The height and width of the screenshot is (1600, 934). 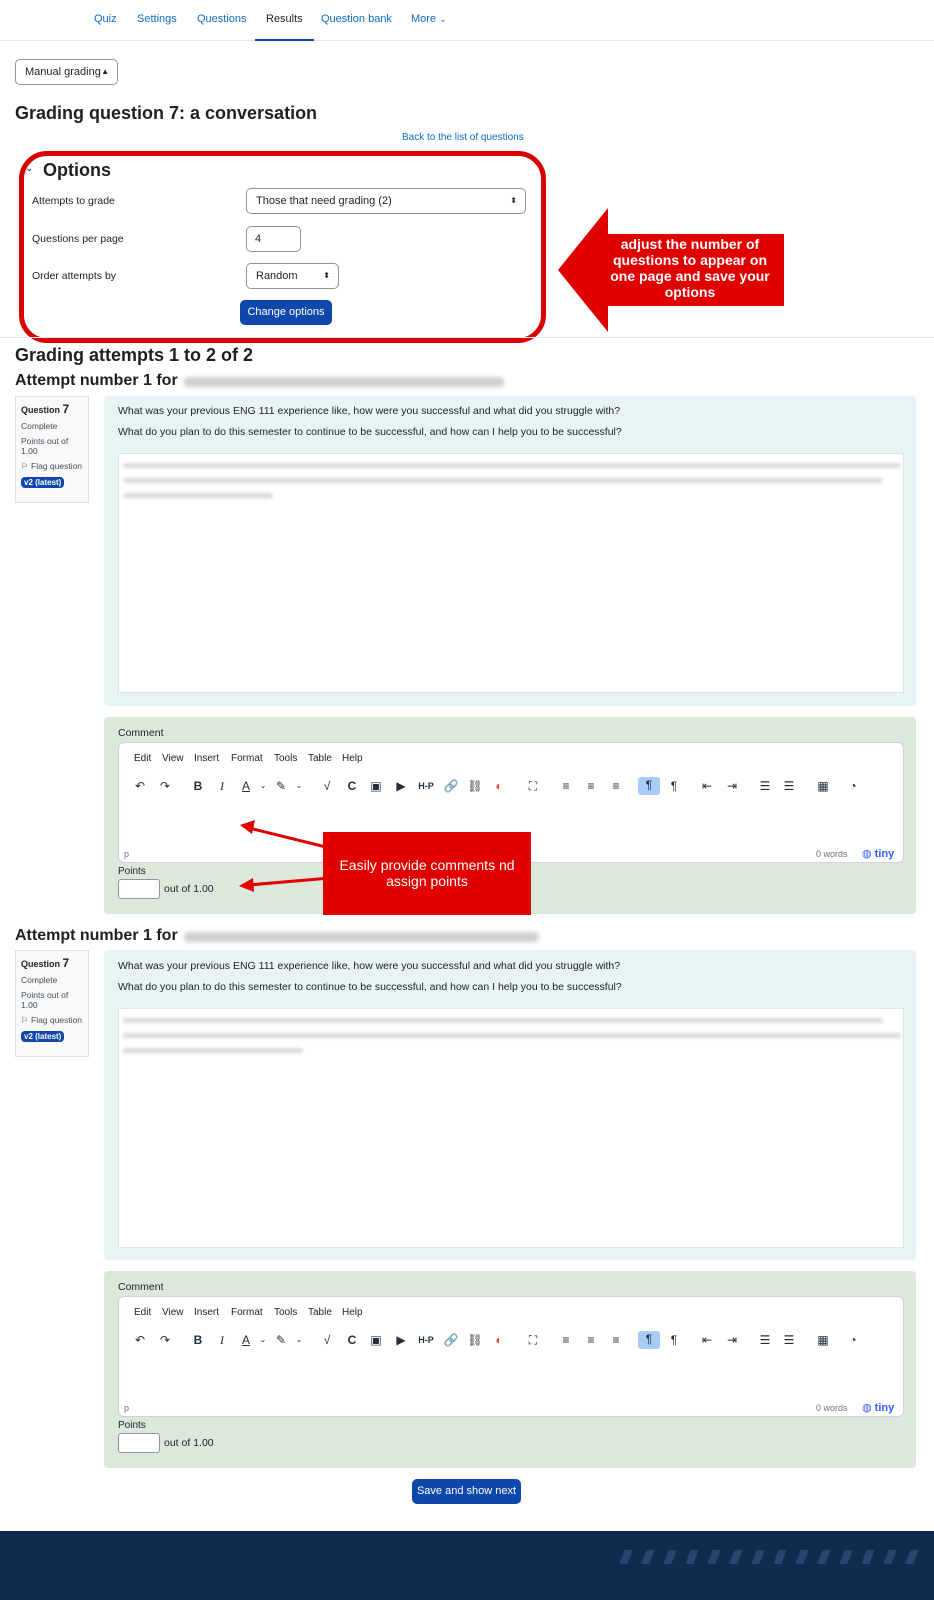 I want to click on nav-tab-results: Results, so click(x=284, y=20).